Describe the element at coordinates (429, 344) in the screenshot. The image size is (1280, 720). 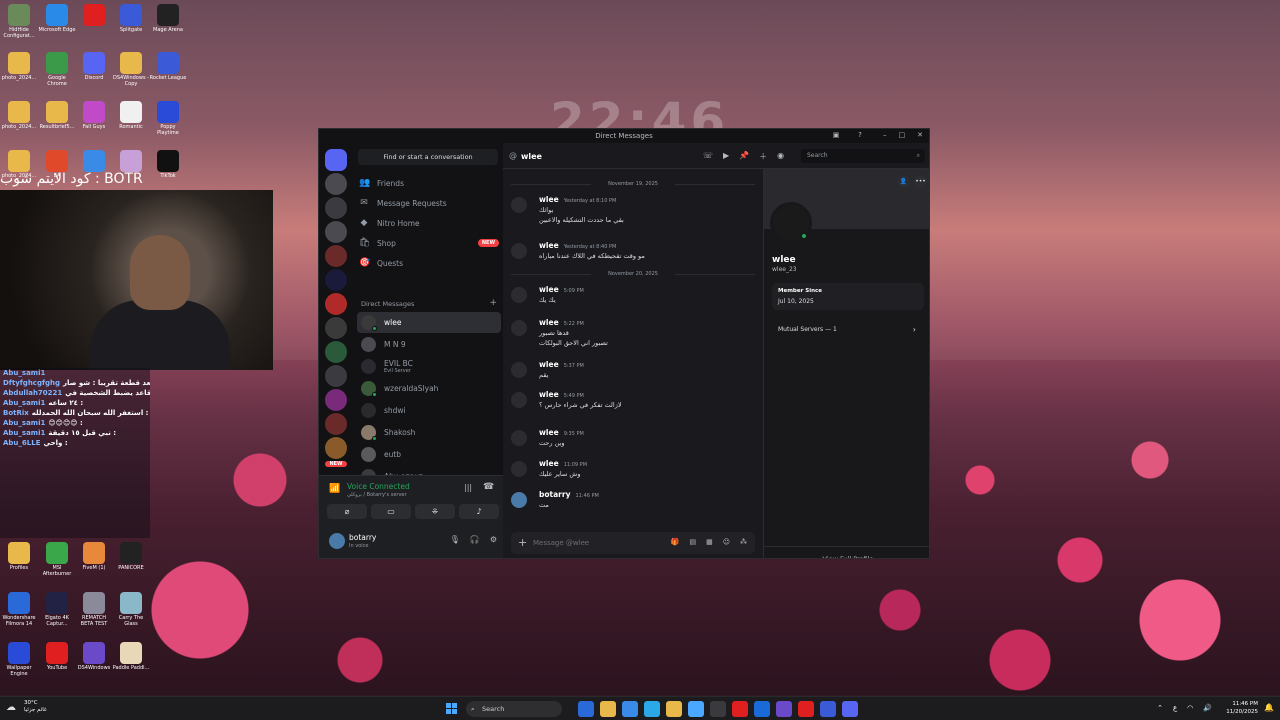
I see `dm-item: M N 9` at that location.